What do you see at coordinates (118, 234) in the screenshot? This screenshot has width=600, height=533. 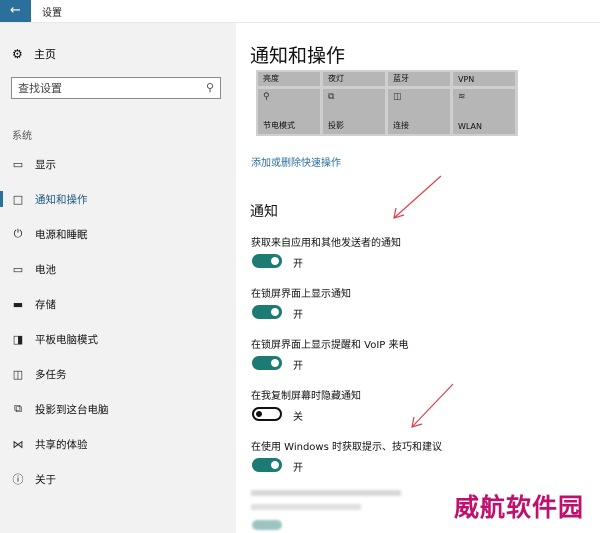 I see `sidebar-item-power: ⏻ 电源和睡眠` at bounding box center [118, 234].